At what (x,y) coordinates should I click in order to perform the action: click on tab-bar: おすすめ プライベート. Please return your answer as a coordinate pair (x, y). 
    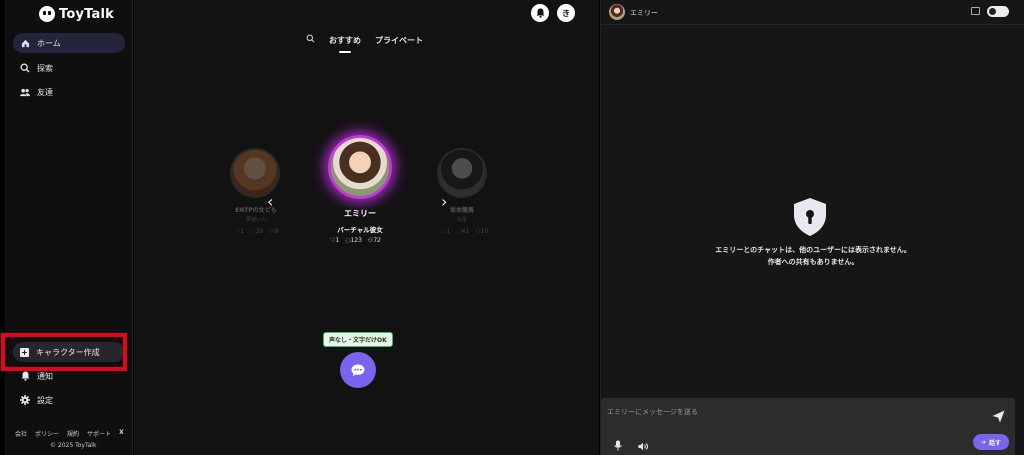
    Looking at the image, I should click on (364, 43).